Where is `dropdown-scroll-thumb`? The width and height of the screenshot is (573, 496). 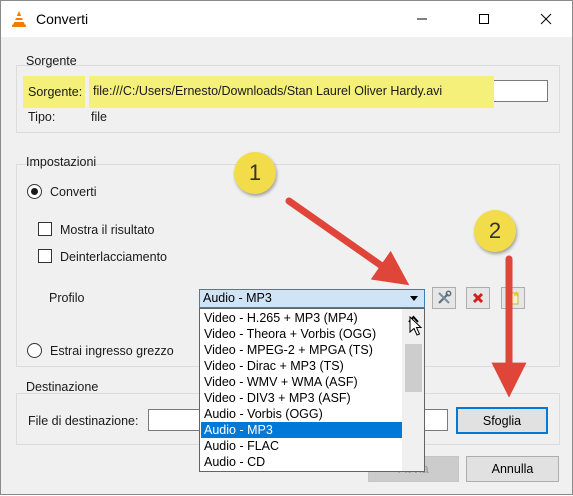 dropdown-scroll-thumb is located at coordinates (413, 368).